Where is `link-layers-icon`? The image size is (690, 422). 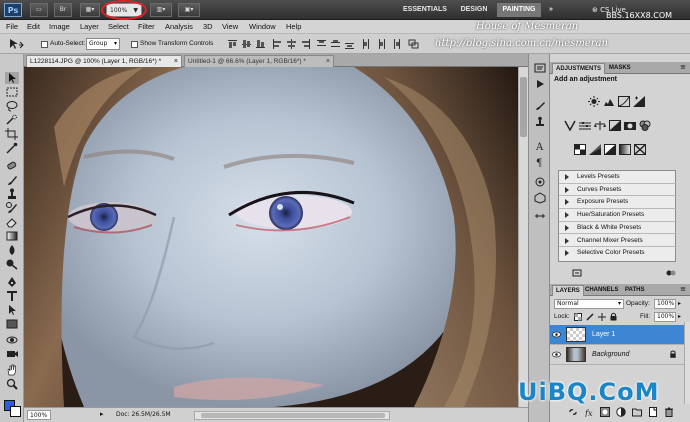 link-layers-icon is located at coordinates (573, 412).